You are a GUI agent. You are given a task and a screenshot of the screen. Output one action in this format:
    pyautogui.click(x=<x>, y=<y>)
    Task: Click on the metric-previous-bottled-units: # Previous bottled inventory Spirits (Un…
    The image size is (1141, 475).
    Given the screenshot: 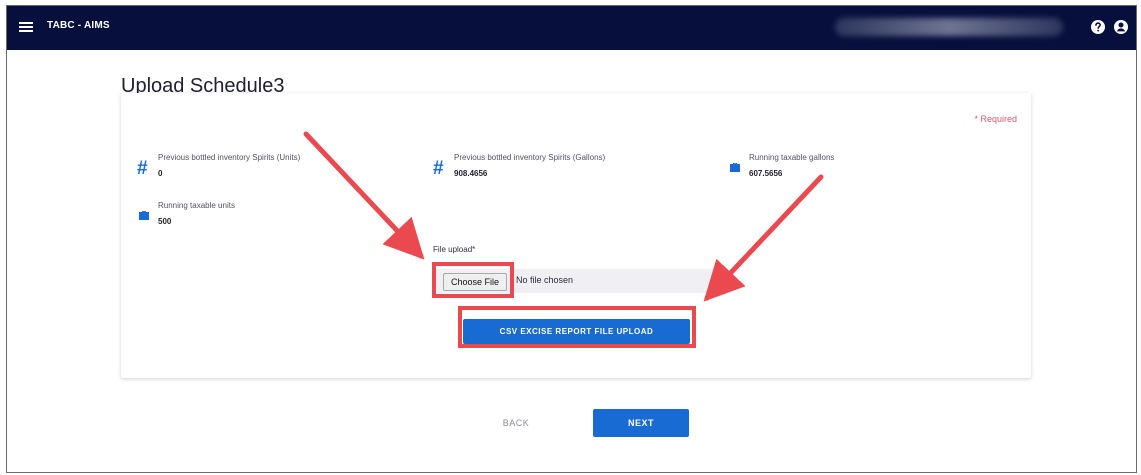 What is the action you would take?
    pyautogui.click(x=267, y=168)
    